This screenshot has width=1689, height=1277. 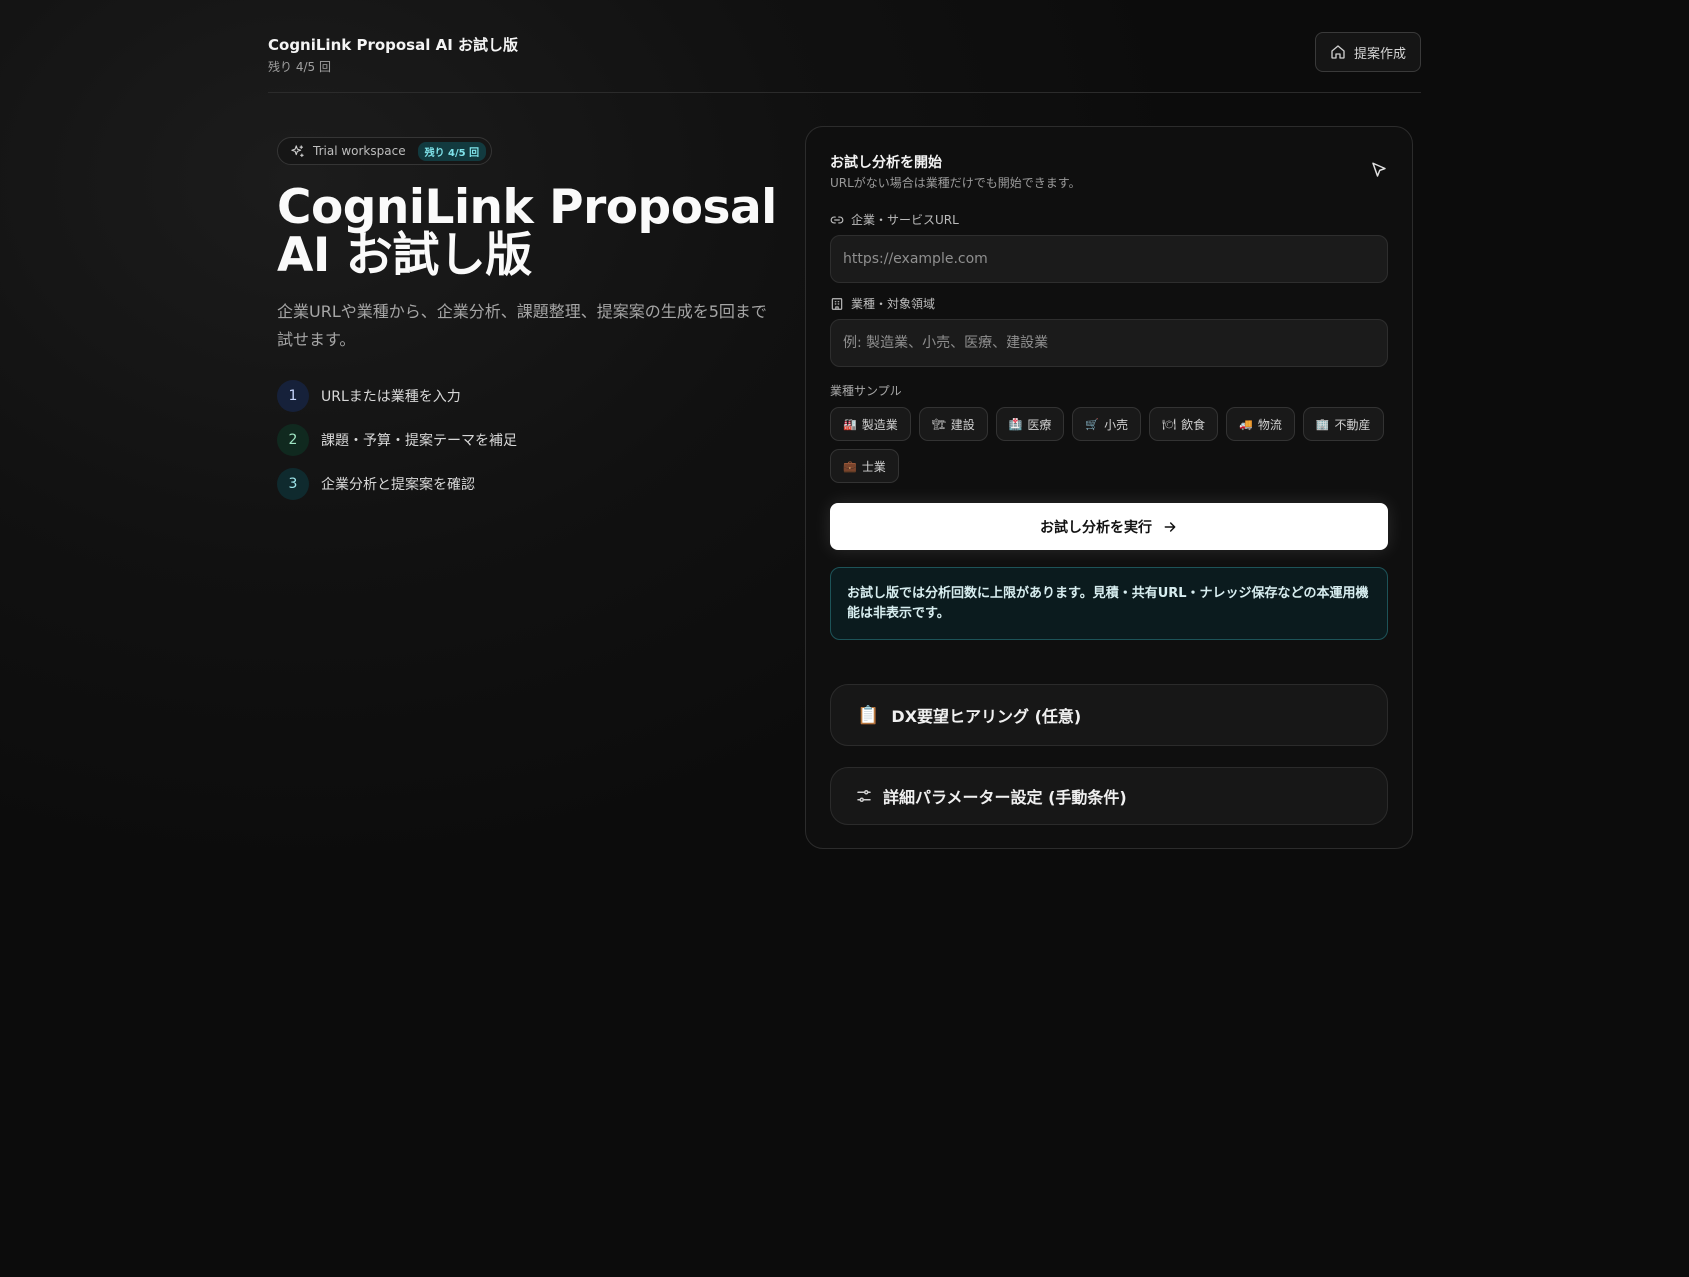 I want to click on sample-chip-food: 🍽 飲食, so click(x=1184, y=424).